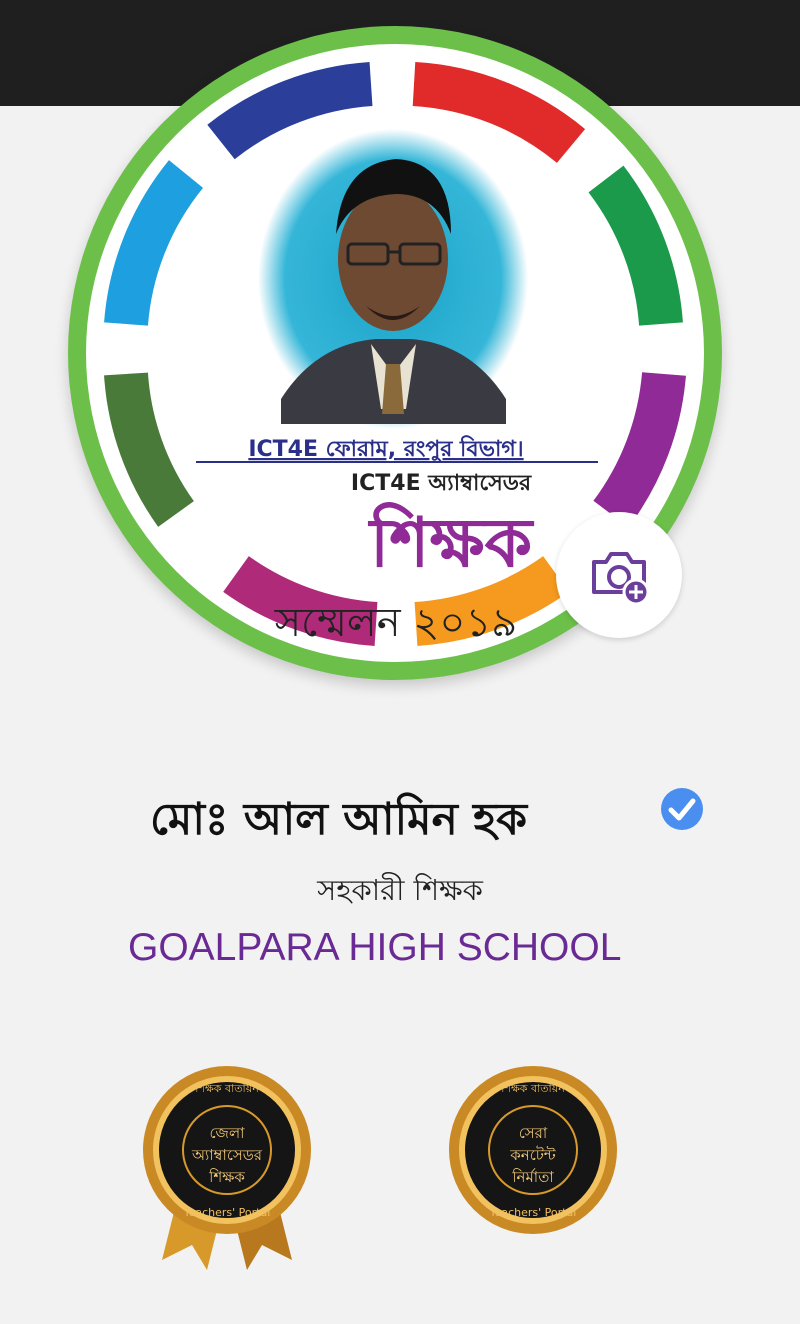 The width and height of the screenshot is (800, 1324). I want to click on cover-line-2: ICT4E অ্যাম্বাসেডর, so click(441, 483).